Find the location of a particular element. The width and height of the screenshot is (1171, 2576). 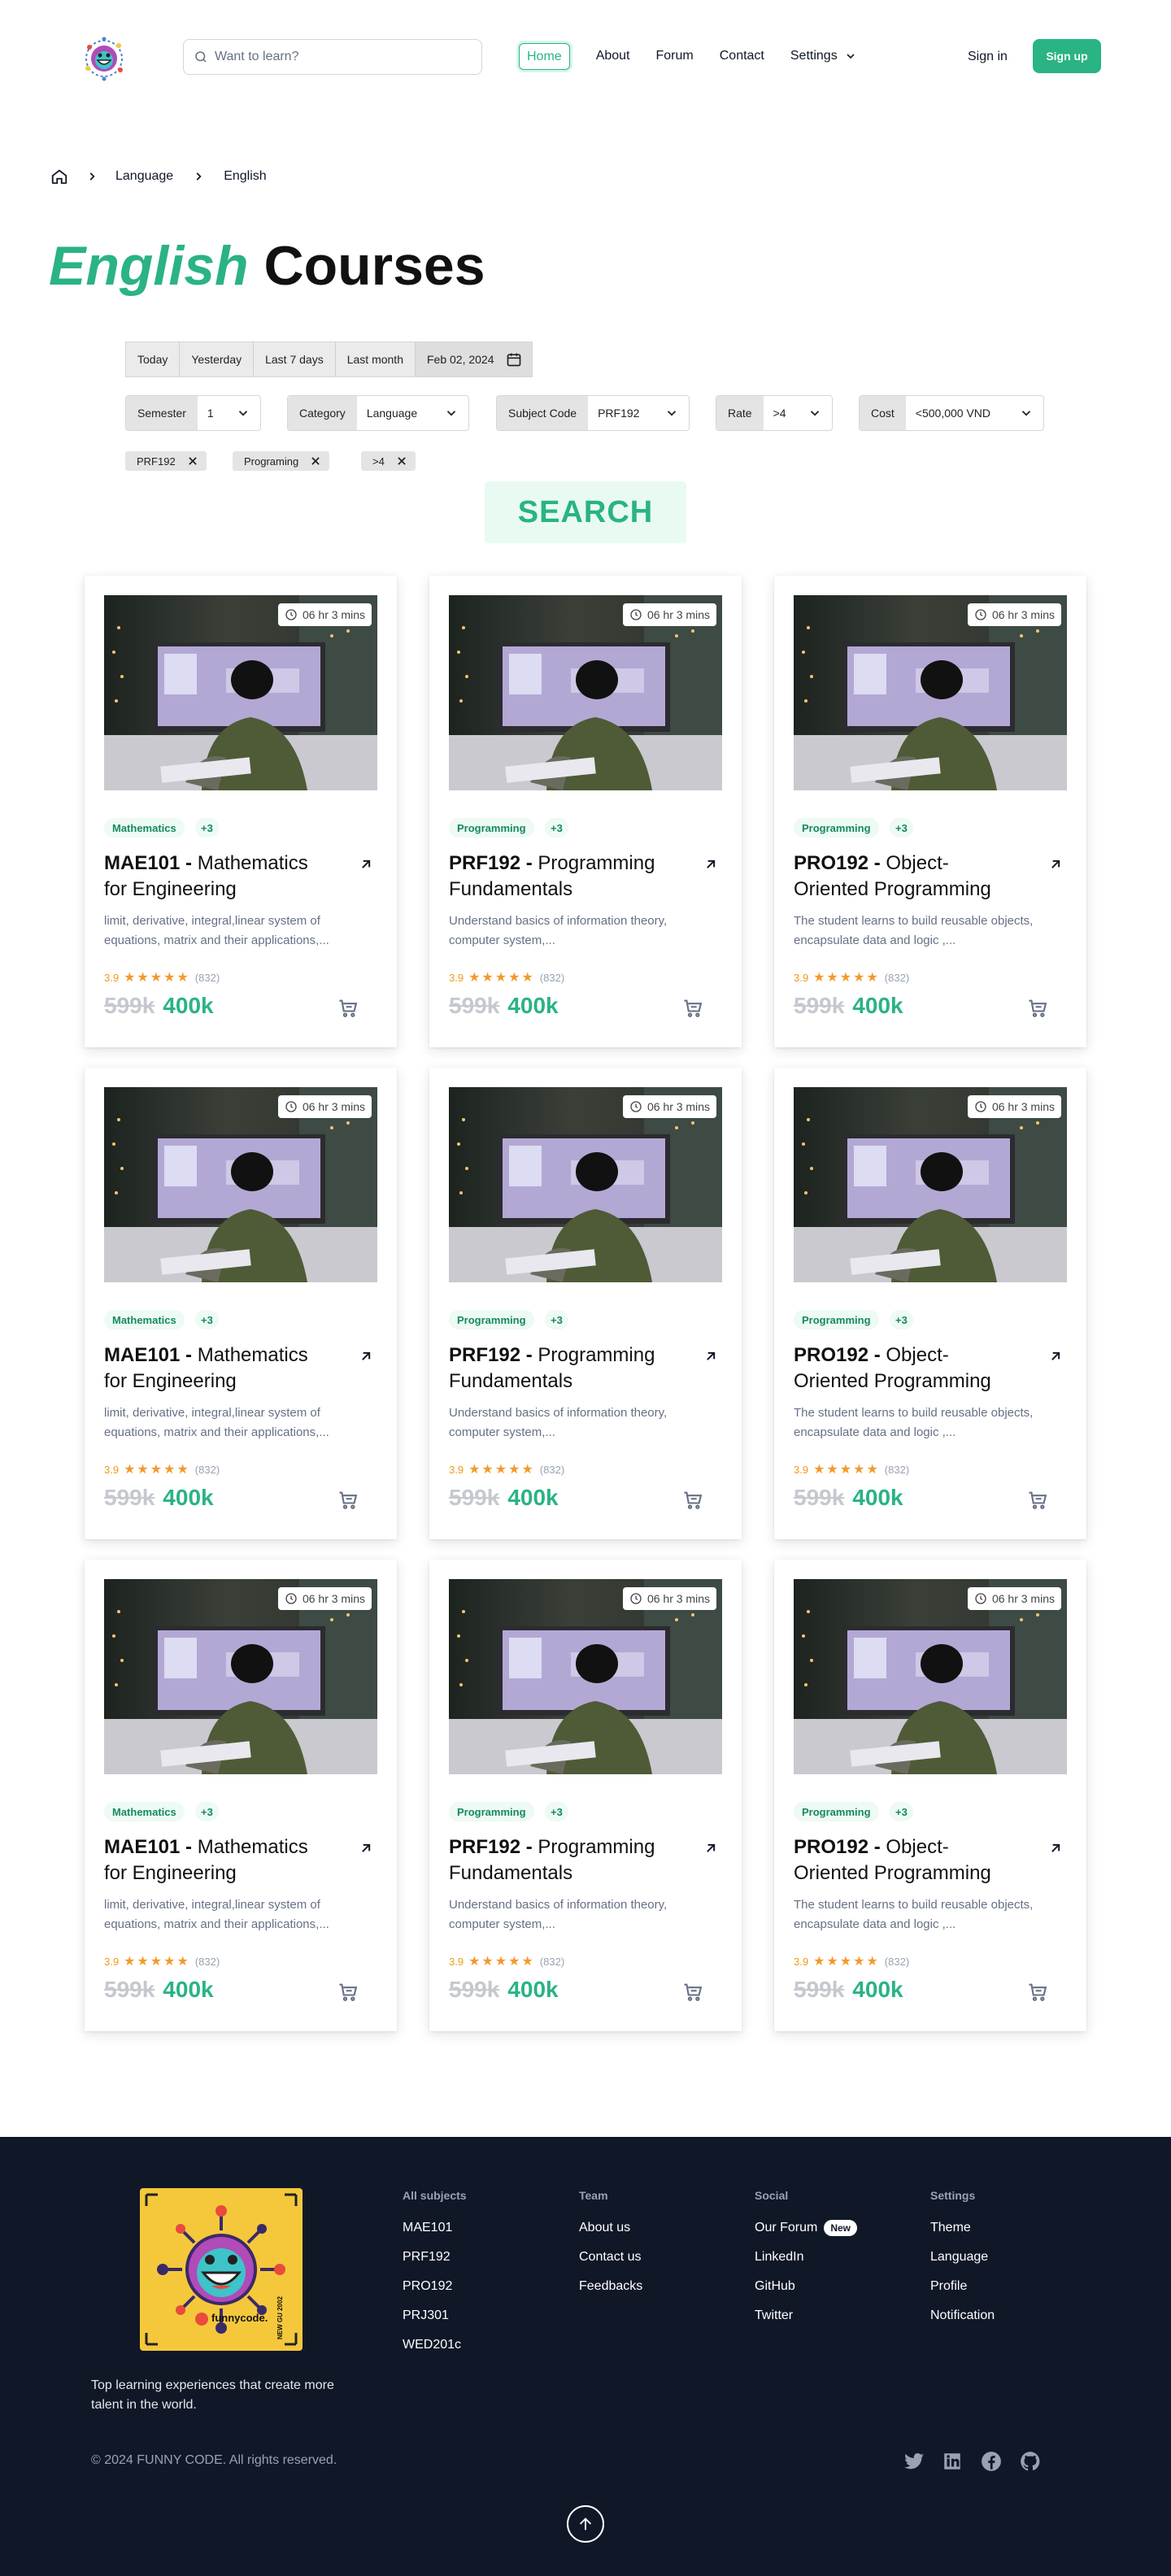

filter-rate: Rate >4 is located at coordinates (774, 413).